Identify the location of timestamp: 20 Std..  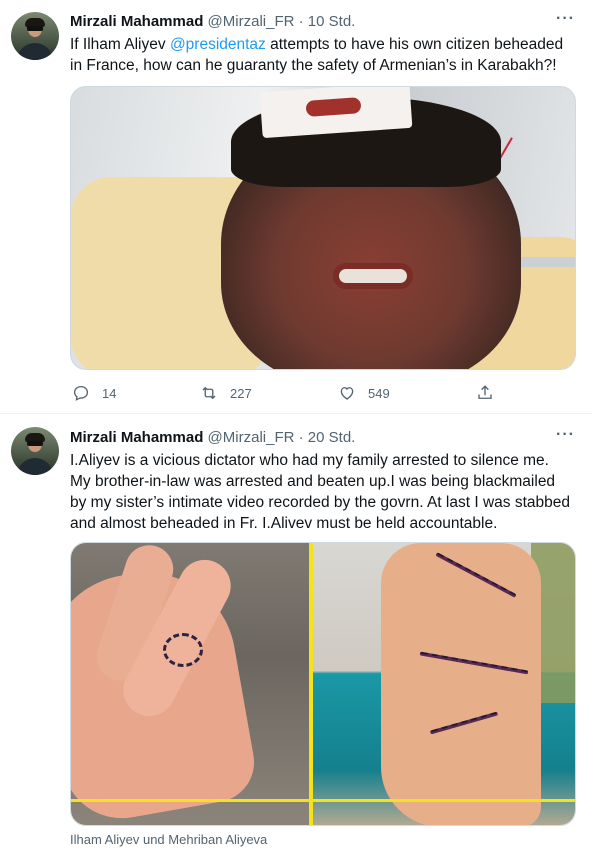
(332, 437).